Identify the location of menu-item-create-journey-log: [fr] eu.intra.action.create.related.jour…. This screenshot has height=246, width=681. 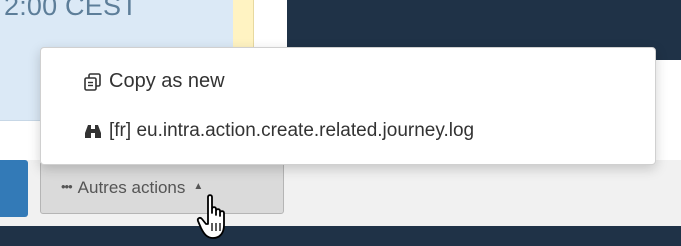
(278, 131).